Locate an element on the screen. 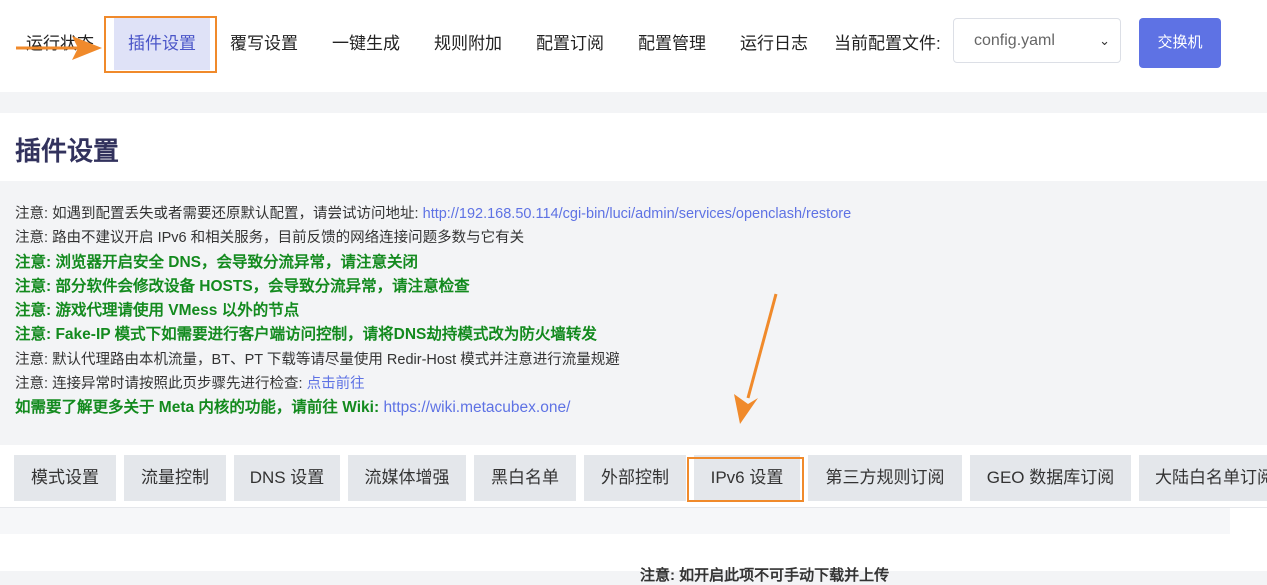  nav-item-rule-append: 规则附加 is located at coordinates (468, 44).